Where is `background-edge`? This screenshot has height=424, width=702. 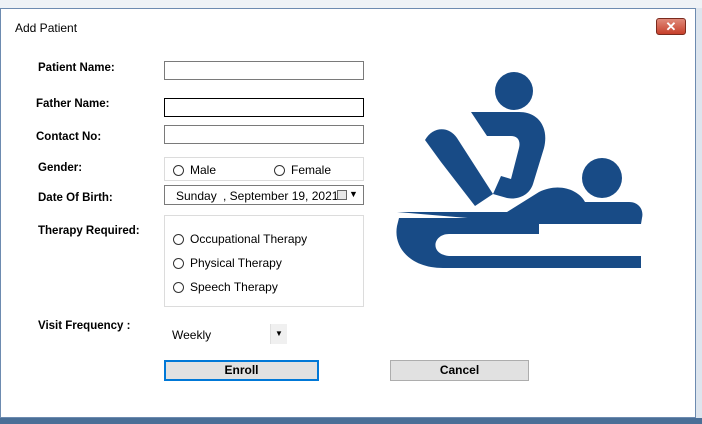
background-edge is located at coordinates (699, 216).